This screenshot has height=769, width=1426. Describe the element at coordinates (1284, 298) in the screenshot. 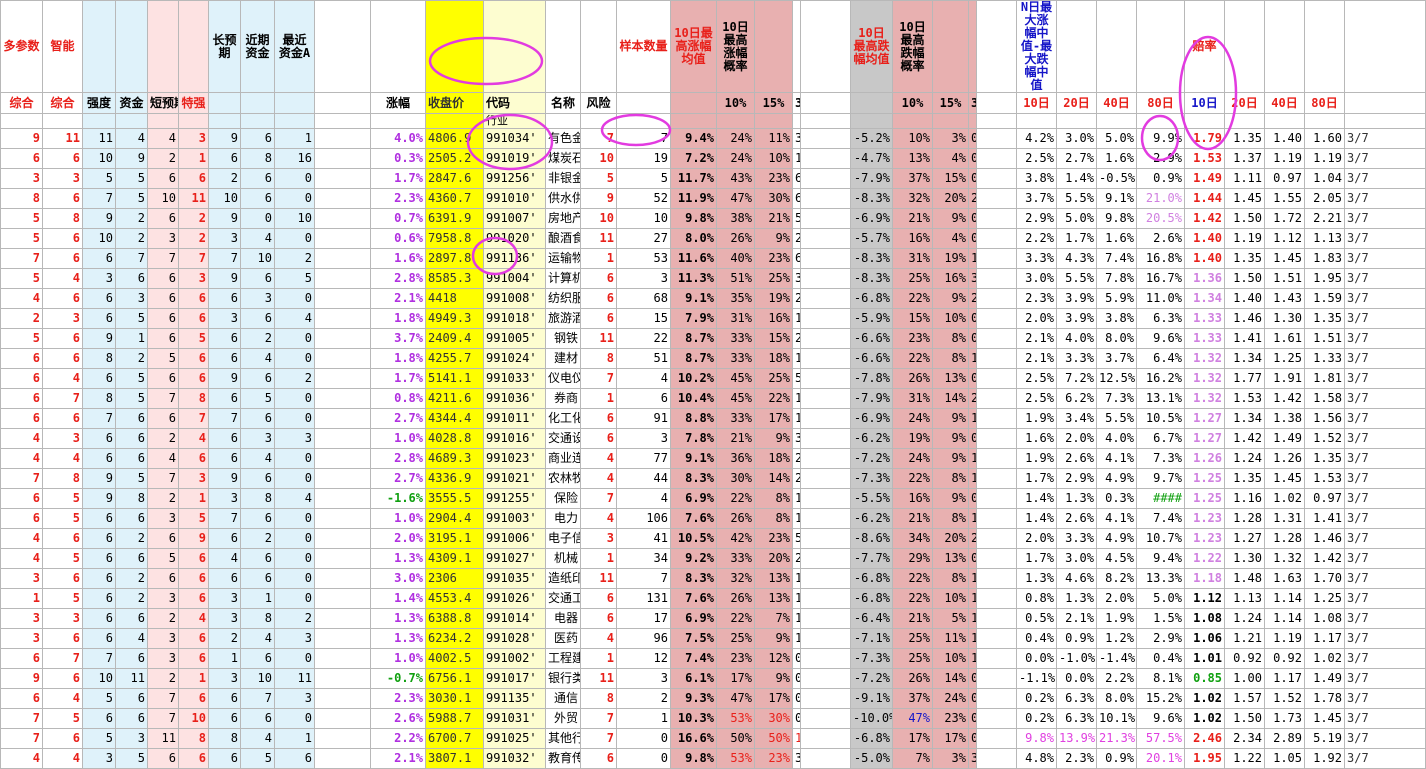

I see `data-cell: 1.43` at that location.